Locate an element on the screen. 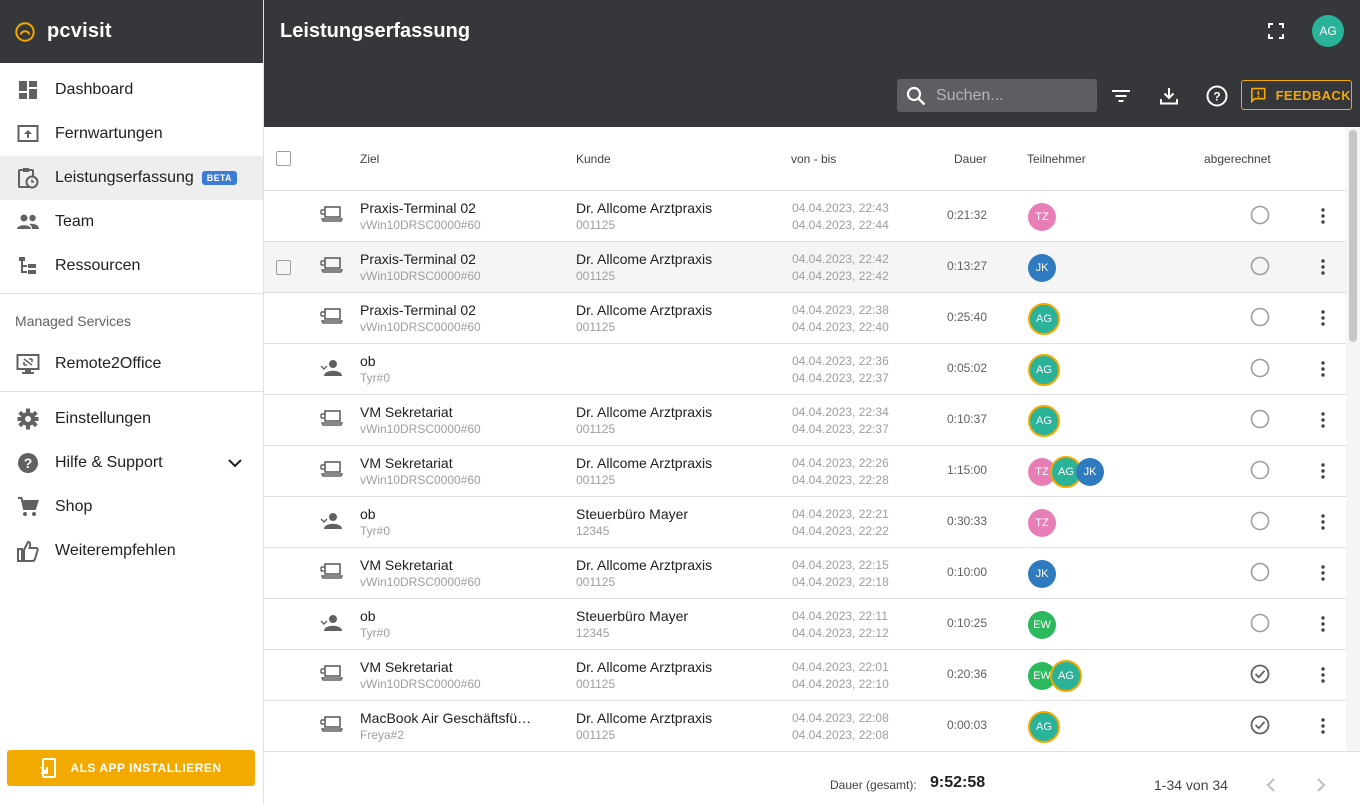 The width and height of the screenshot is (1360, 804). search-box is located at coordinates (997, 95).